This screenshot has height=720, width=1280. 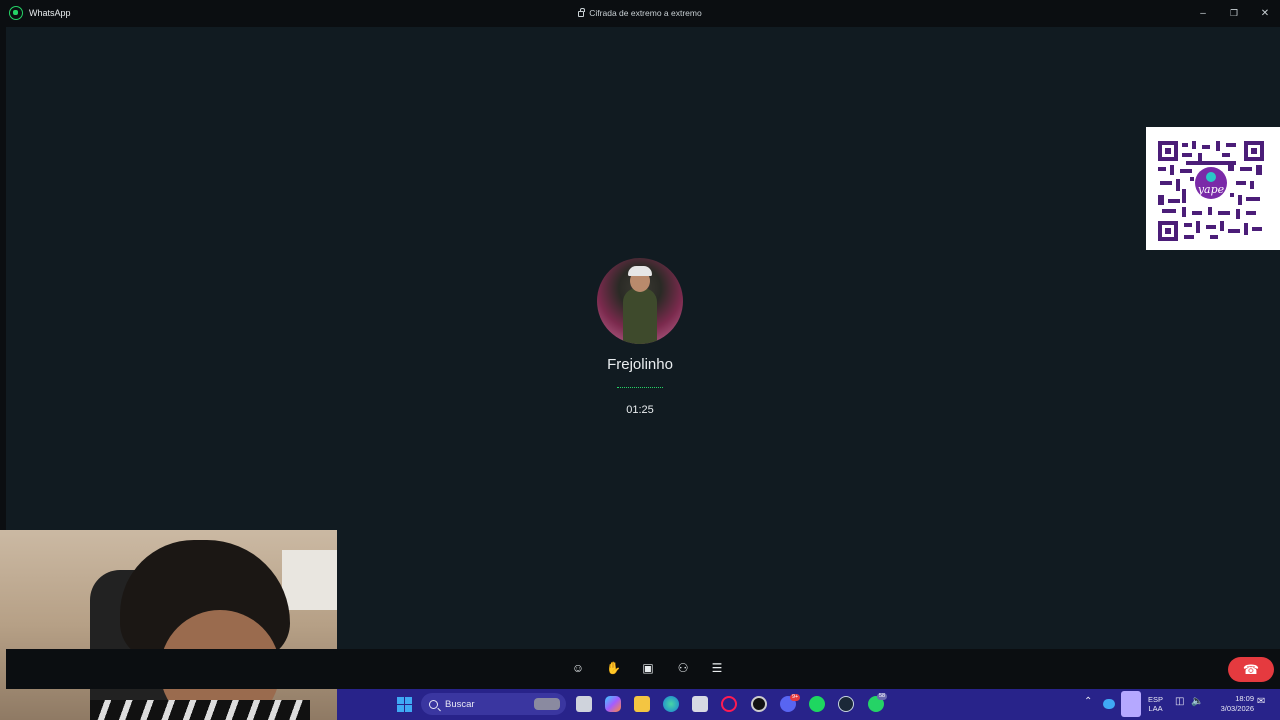 What do you see at coordinates (493, 704) in the screenshot?
I see `taskbar-search: Buscar` at bounding box center [493, 704].